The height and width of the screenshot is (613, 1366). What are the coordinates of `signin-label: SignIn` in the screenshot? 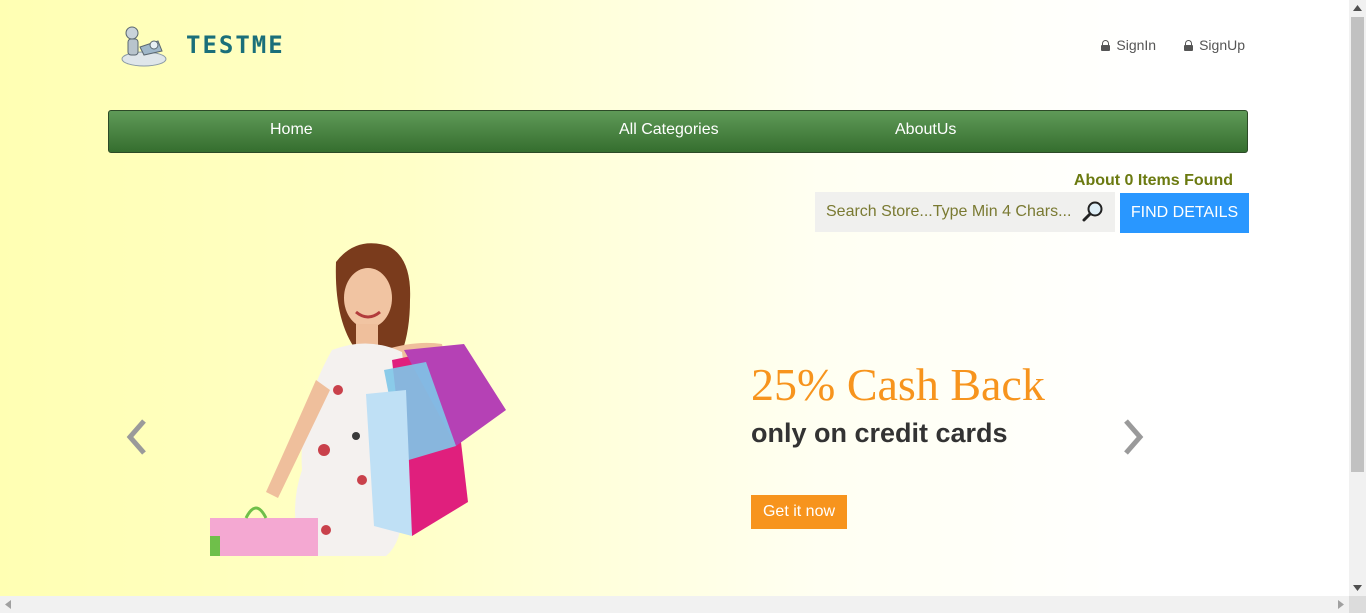 It's located at (1136, 45).